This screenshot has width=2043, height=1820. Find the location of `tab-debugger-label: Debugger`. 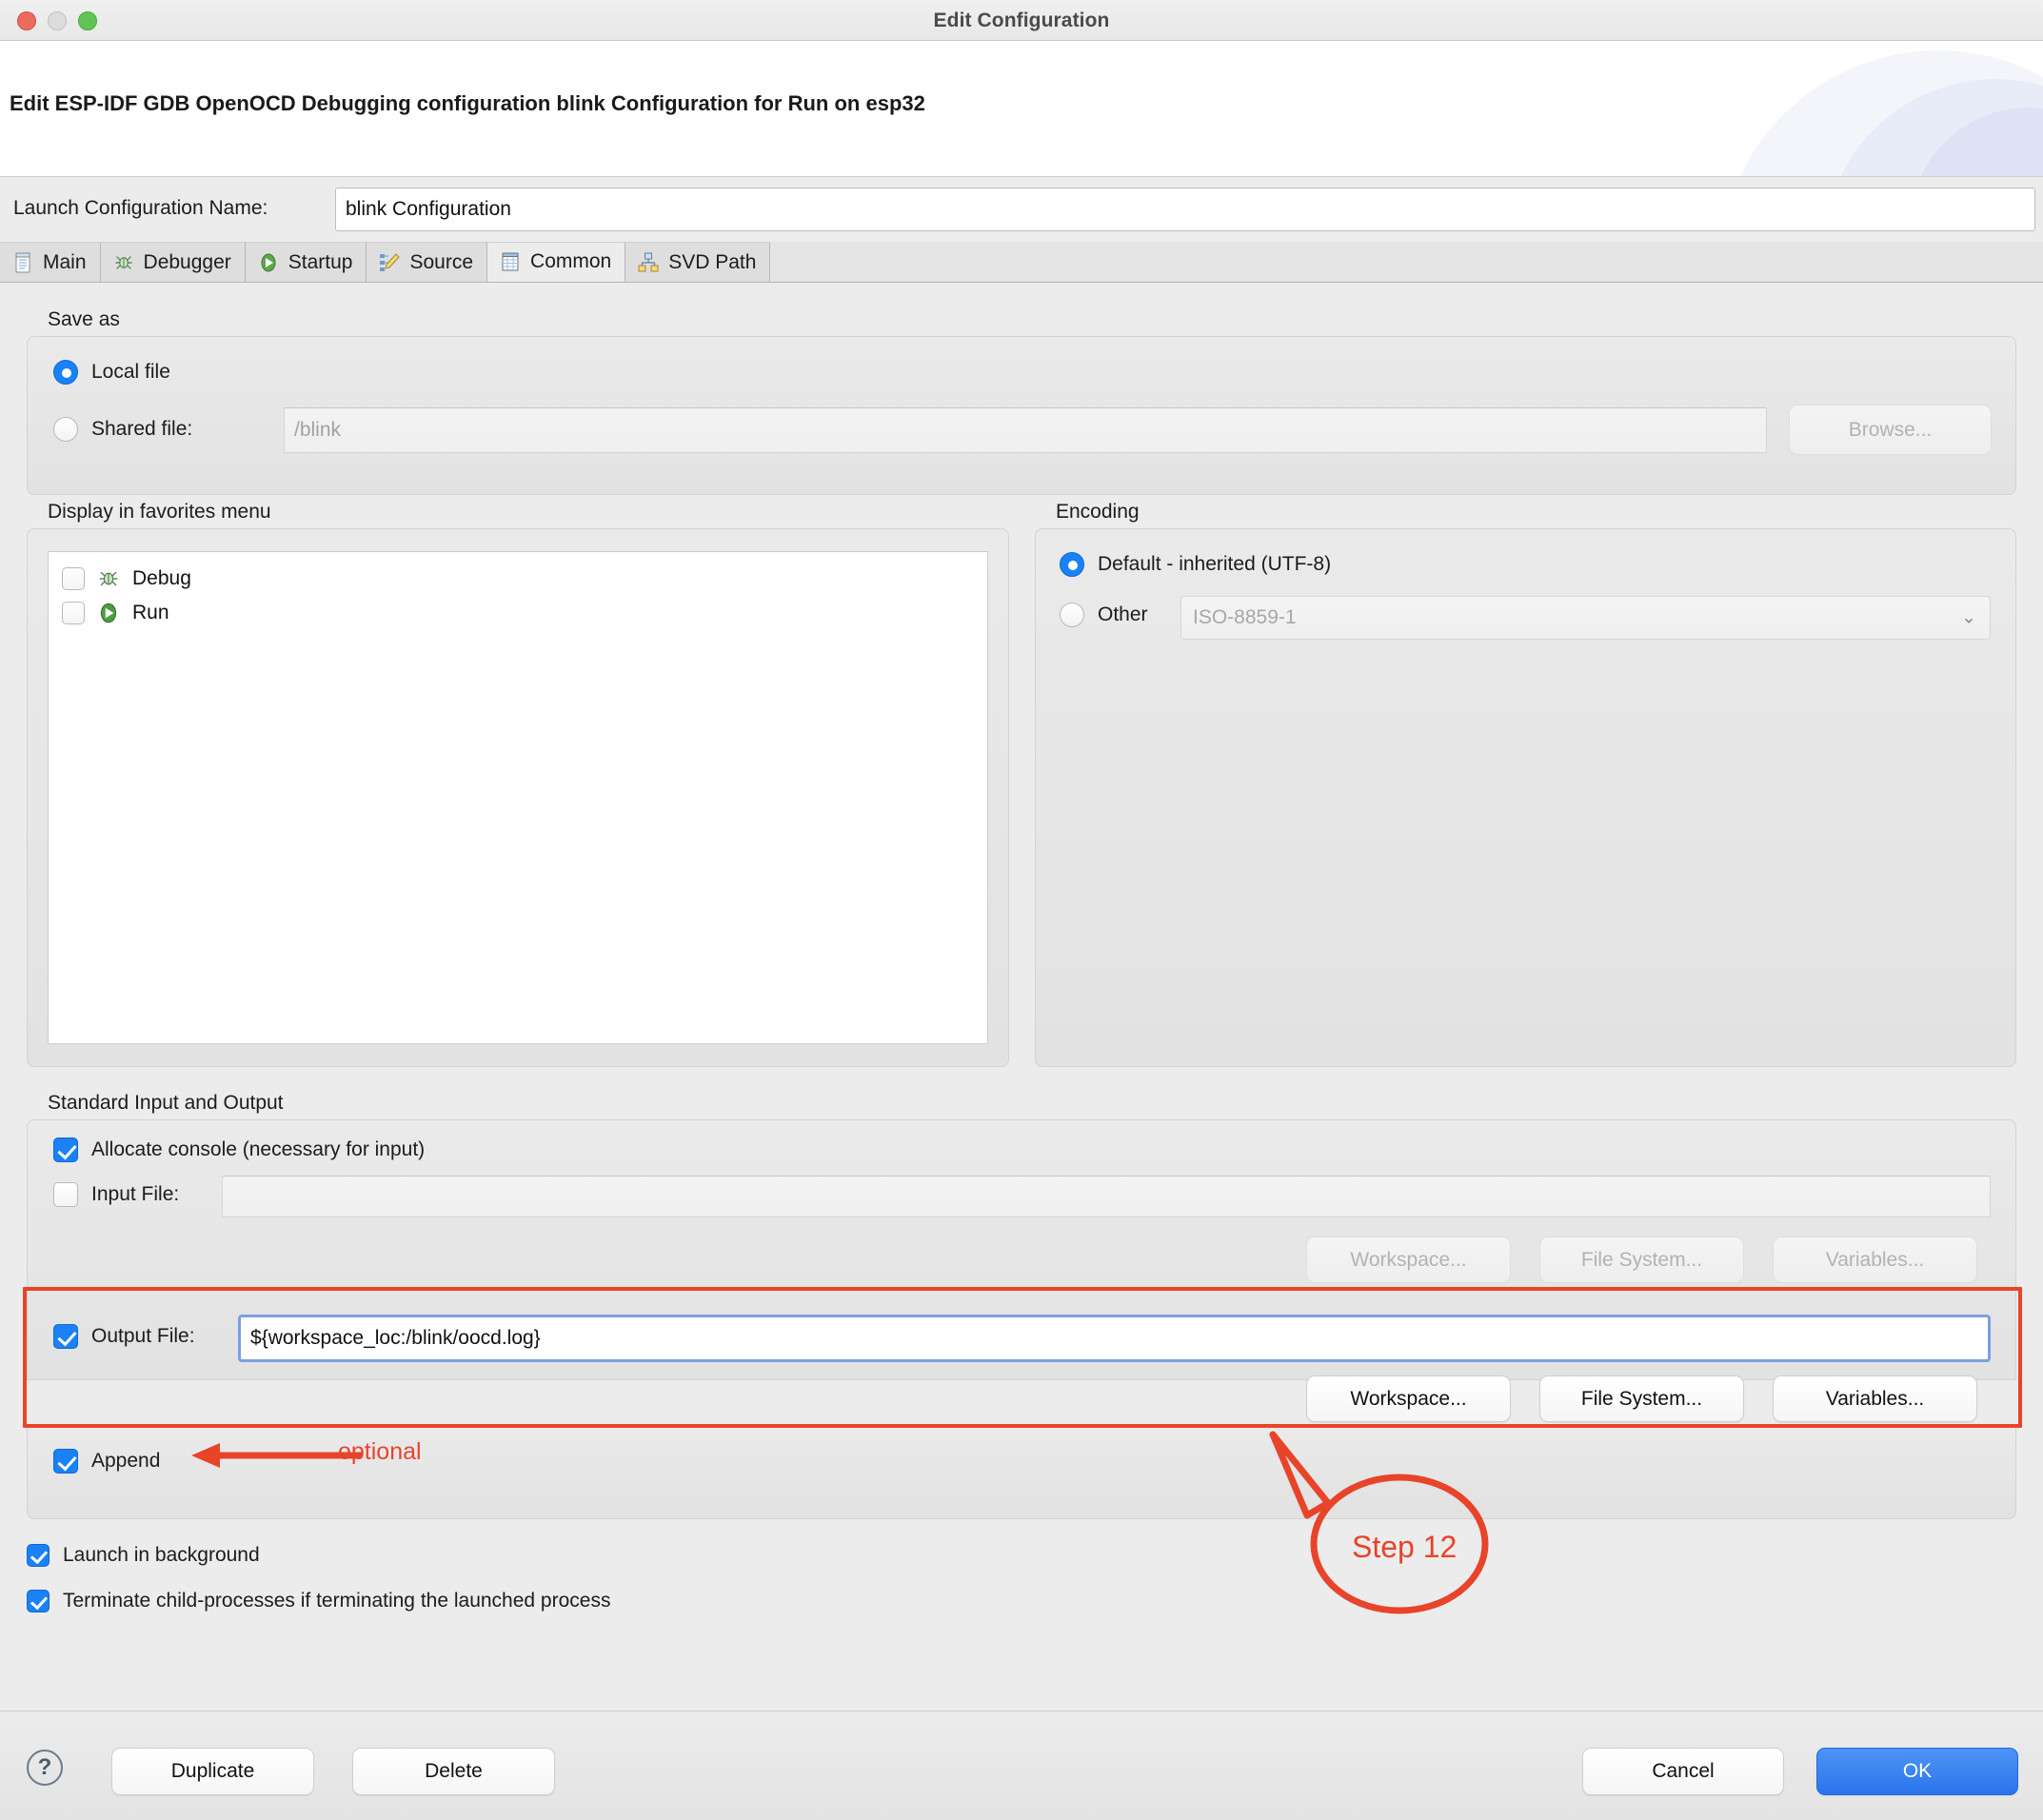

tab-debugger-label: Debugger is located at coordinates (187, 261).